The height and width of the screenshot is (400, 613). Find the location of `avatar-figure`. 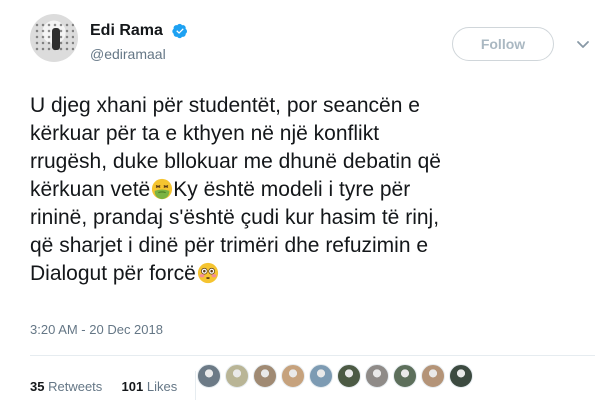

avatar-figure is located at coordinates (56, 39).